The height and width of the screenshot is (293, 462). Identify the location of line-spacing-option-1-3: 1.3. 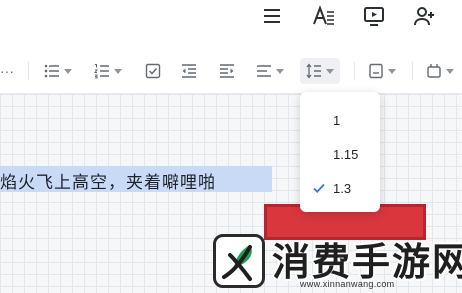
(340, 188).